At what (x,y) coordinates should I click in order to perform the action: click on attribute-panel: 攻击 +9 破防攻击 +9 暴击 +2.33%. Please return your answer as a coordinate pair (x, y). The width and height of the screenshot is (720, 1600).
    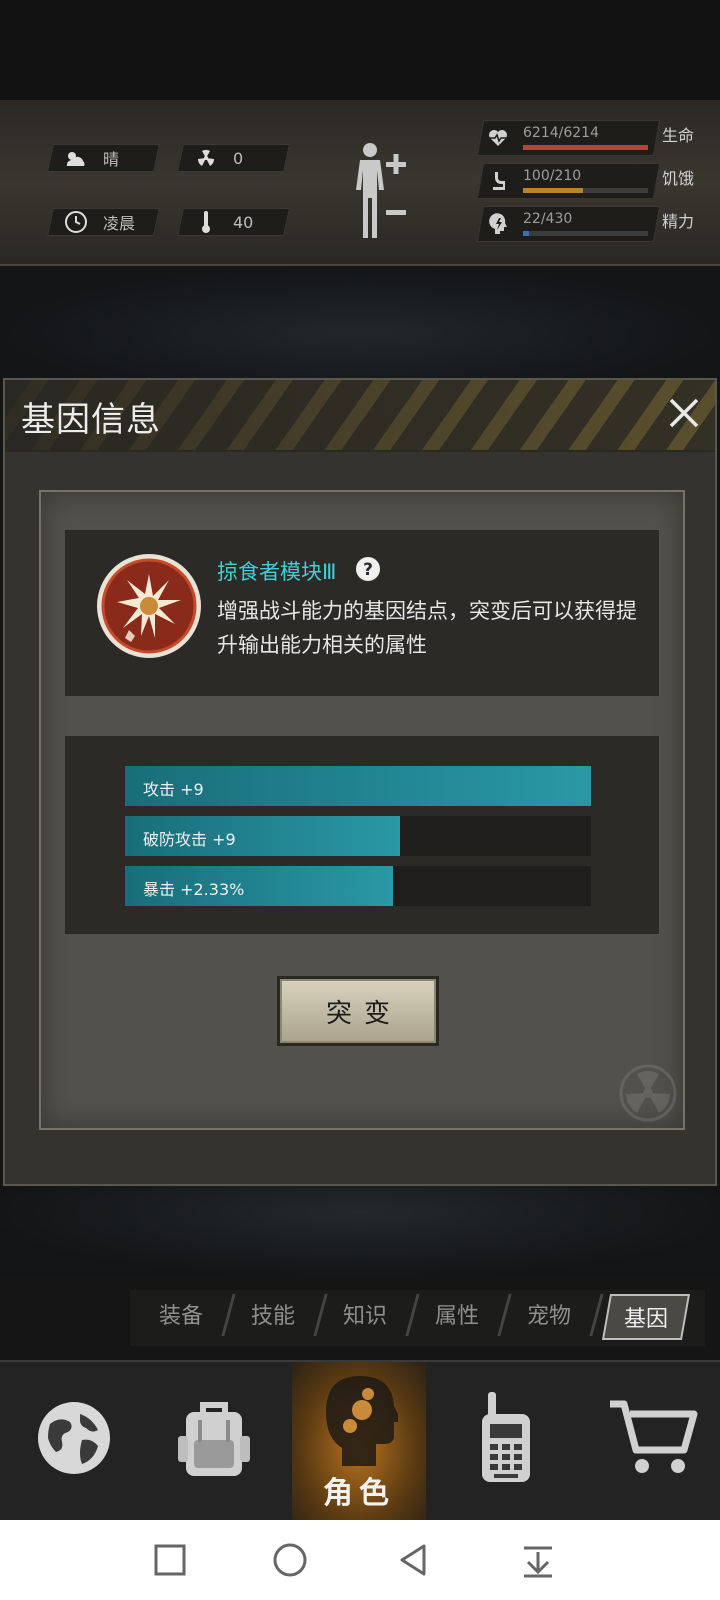
    Looking at the image, I should click on (362, 835).